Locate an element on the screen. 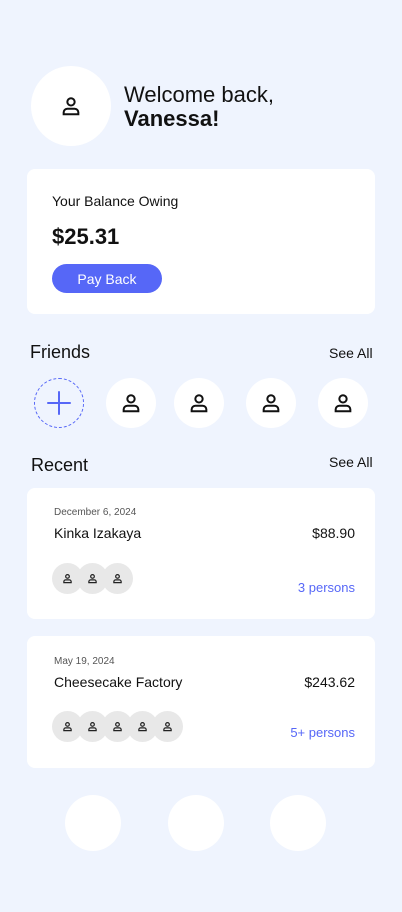 This screenshot has height=912, width=402. balance-label: Your Balance Owing is located at coordinates (115, 201).